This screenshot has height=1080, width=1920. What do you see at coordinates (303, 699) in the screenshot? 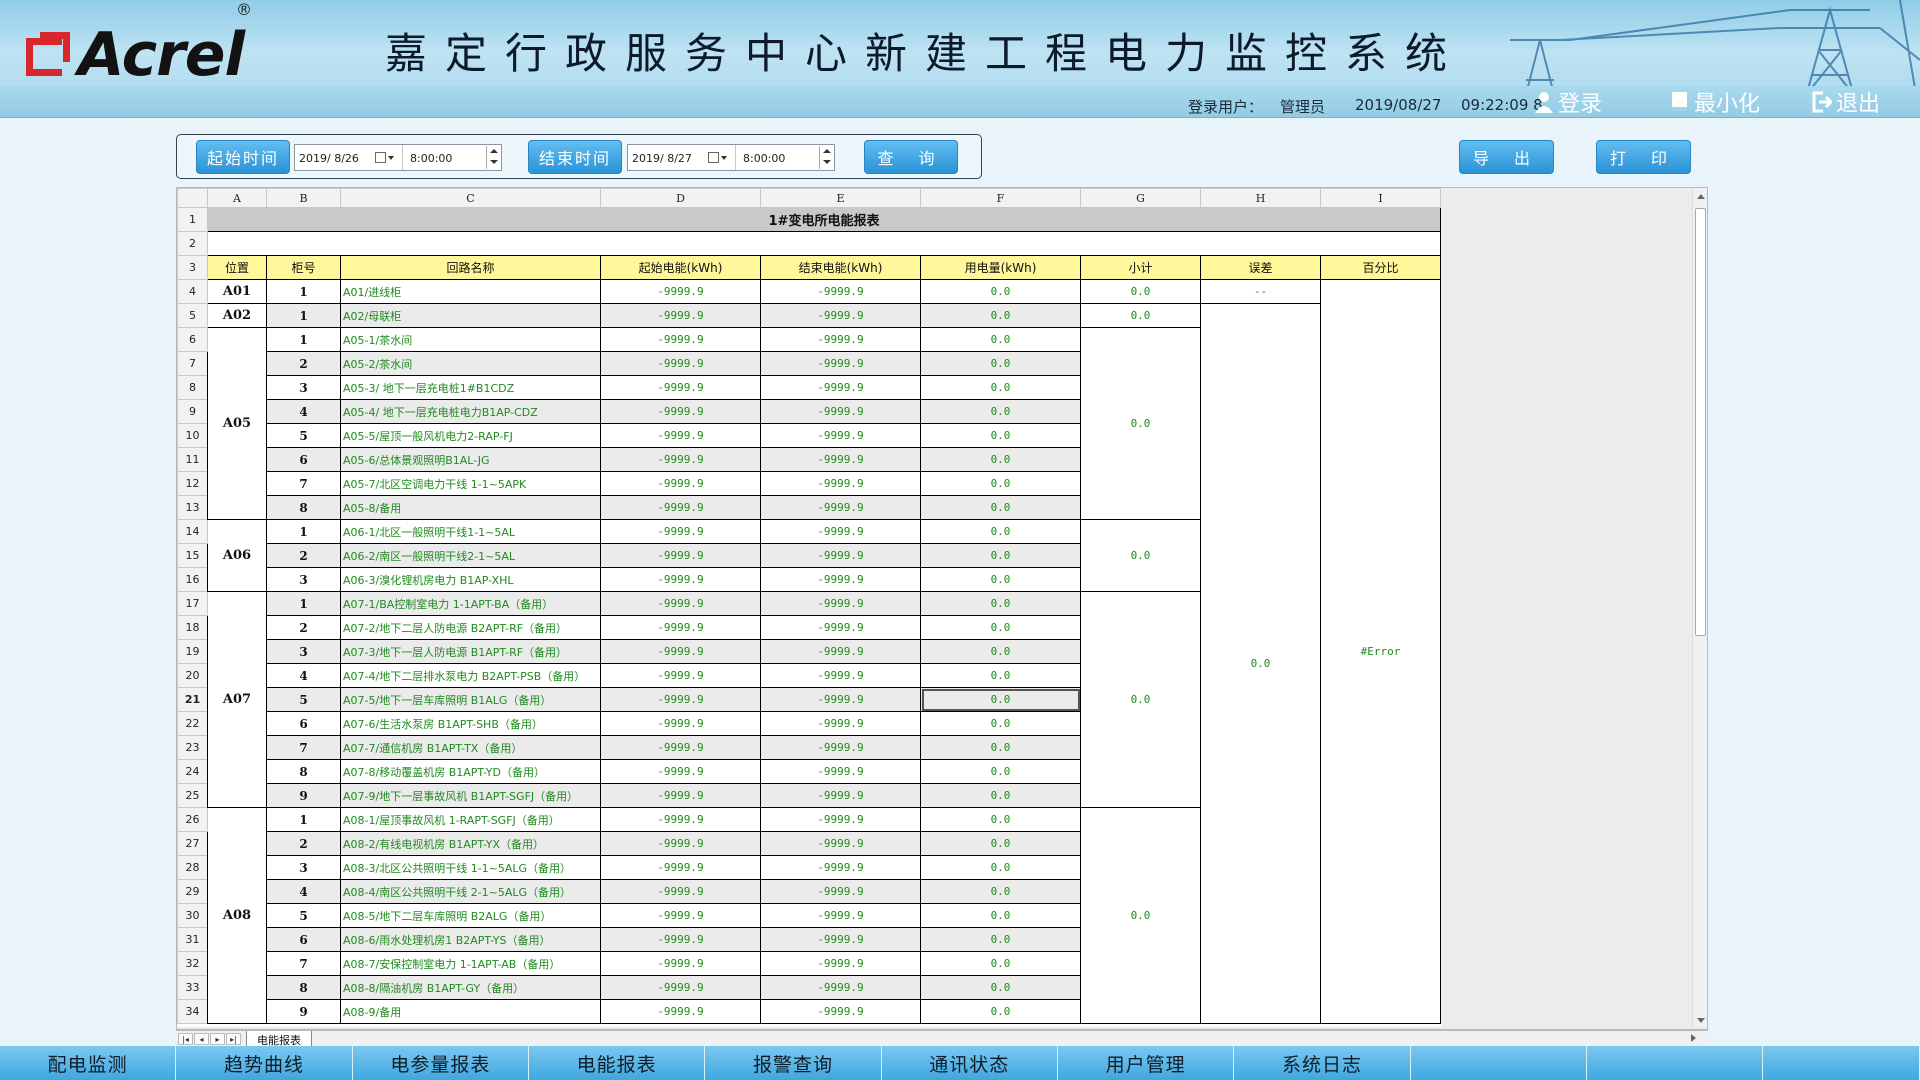
I see `cabinet-no-cell: 5` at bounding box center [303, 699].